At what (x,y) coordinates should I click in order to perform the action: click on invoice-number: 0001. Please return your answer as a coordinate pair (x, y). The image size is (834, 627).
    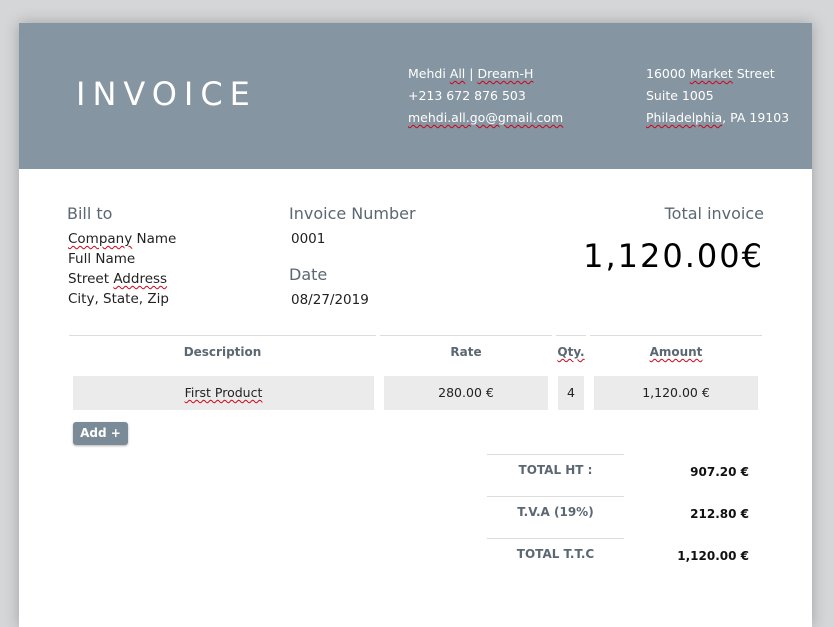
    Looking at the image, I should click on (352, 239).